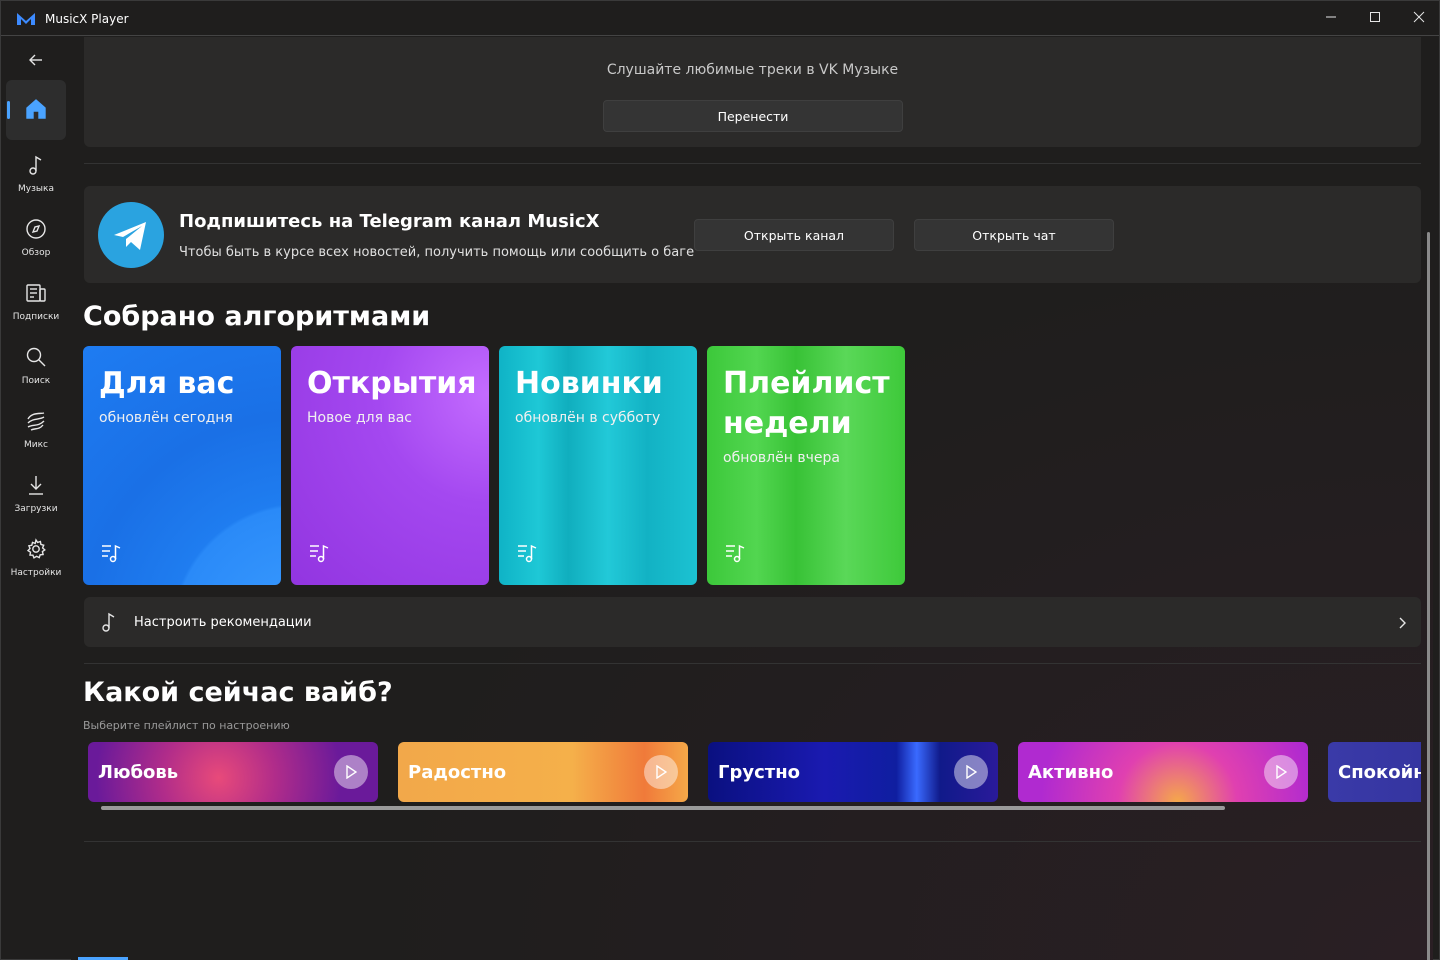 This screenshot has width=1440, height=960. I want to click on mood-label: Активно, so click(1071, 772).